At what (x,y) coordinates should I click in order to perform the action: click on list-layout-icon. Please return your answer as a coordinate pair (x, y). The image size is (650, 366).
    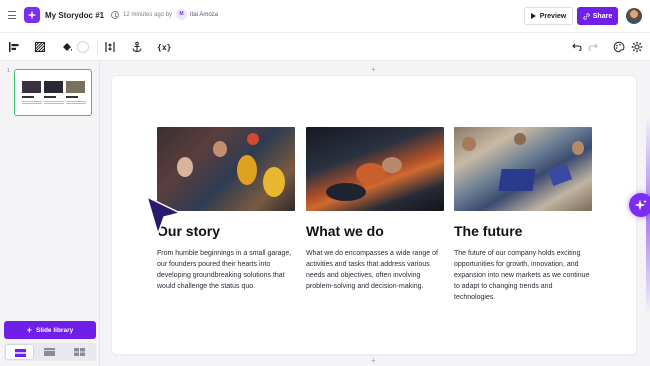
    Looking at the image, I should click on (49, 352).